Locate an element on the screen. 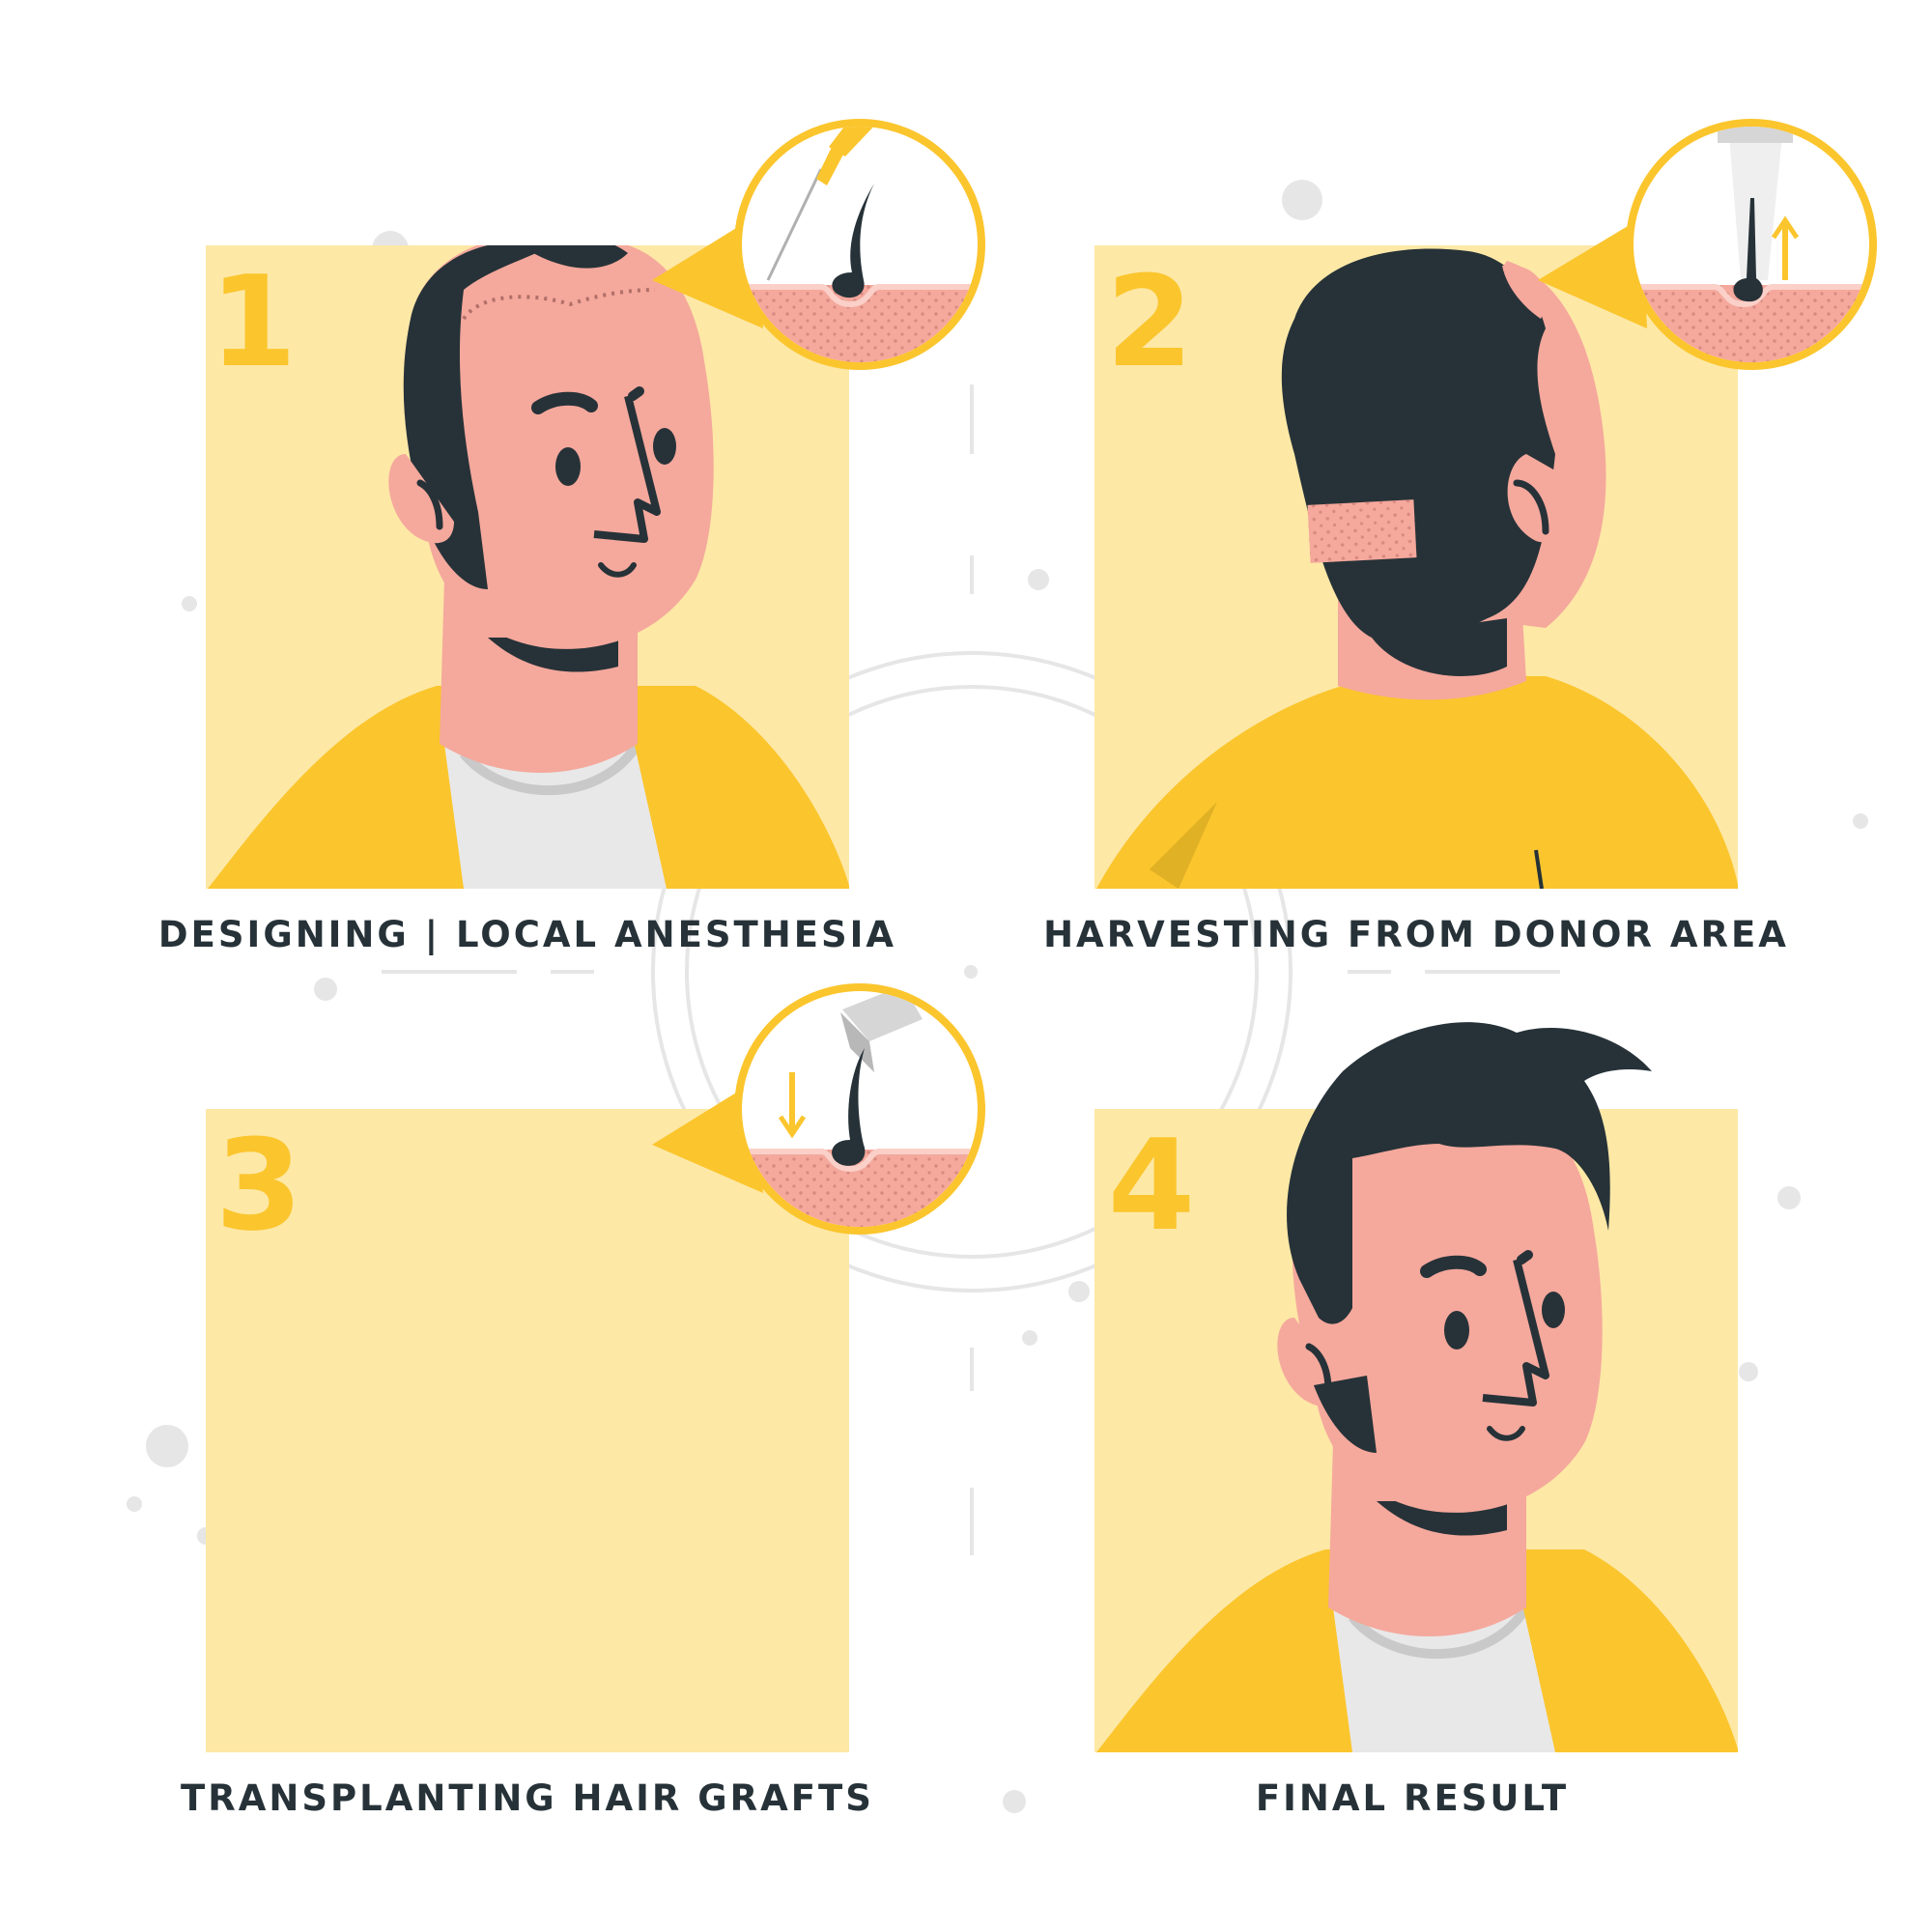  step-4-label: FINAL RESULT is located at coordinates (1412, 1798).